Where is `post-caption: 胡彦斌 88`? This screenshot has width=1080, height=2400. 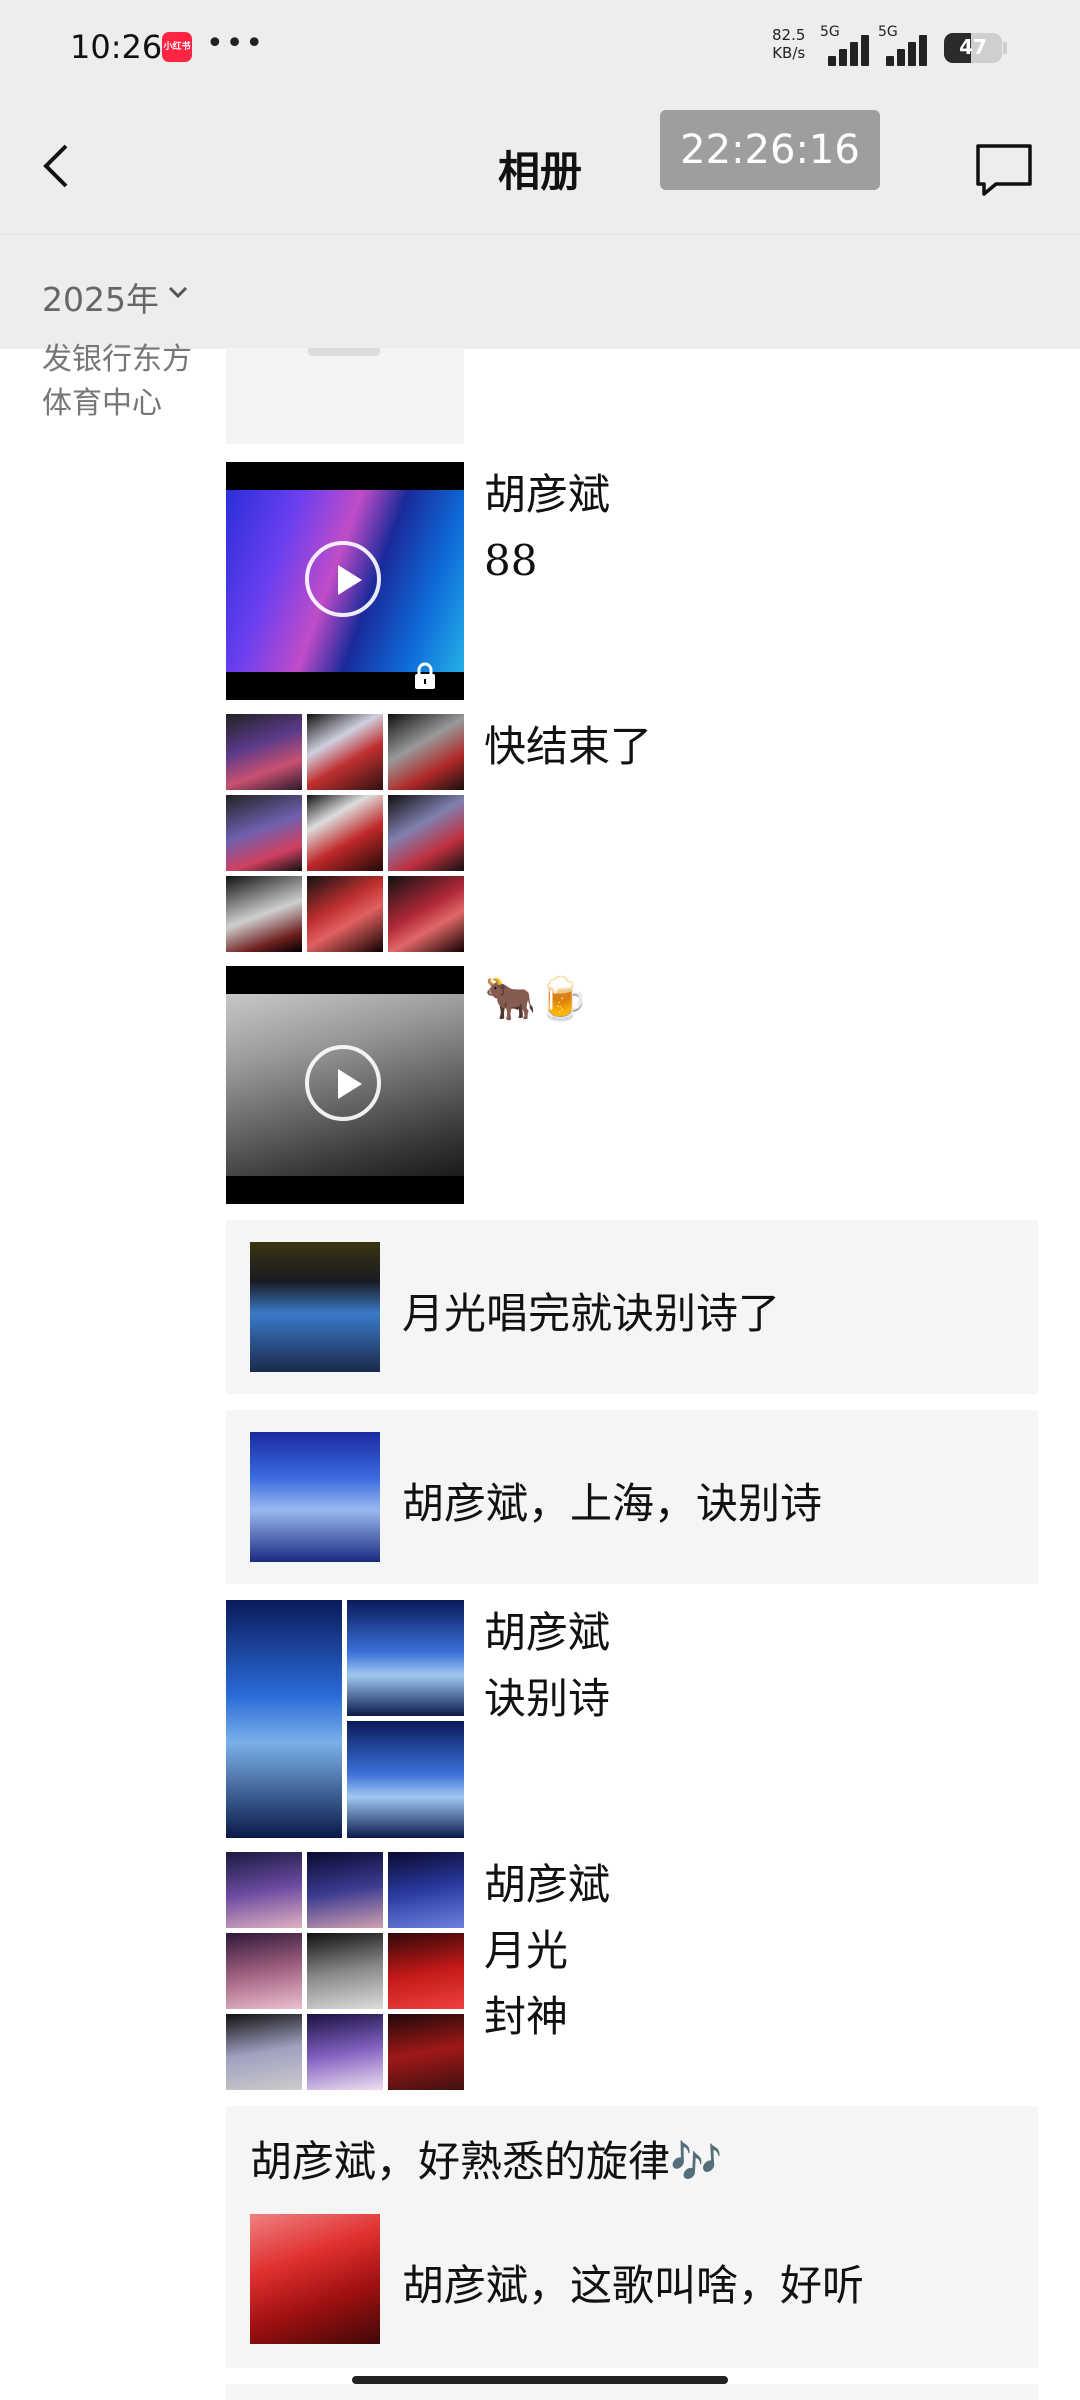 post-caption: 胡彦斌 88 is located at coordinates (547, 528).